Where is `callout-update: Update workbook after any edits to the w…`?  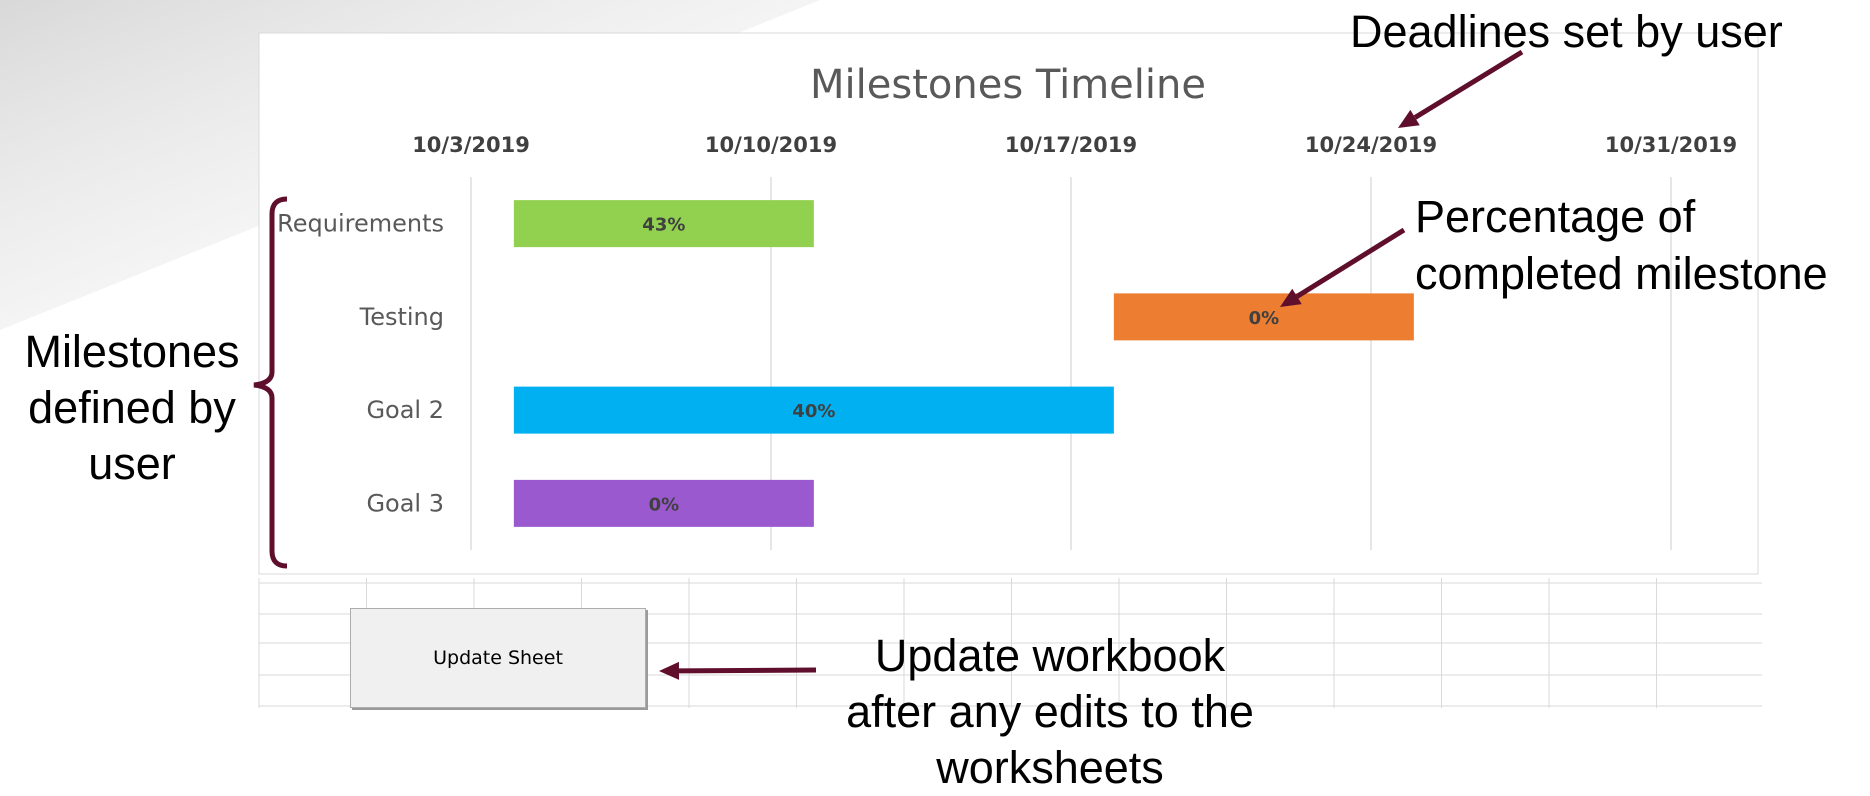
callout-update: Update workbook after any edits to the w… is located at coordinates (1050, 712).